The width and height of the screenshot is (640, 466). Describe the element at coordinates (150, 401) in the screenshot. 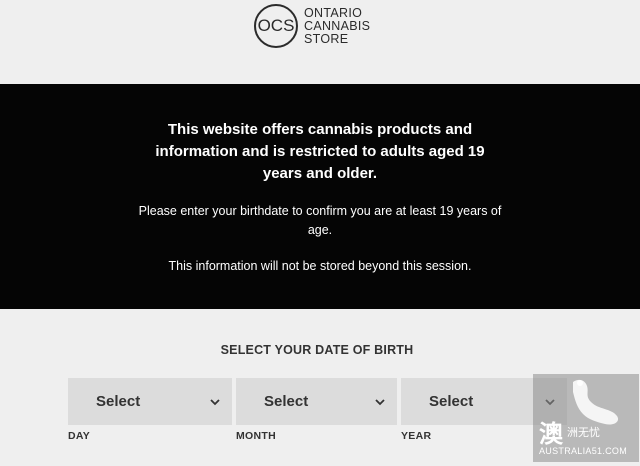

I see `day-select: Select` at that location.